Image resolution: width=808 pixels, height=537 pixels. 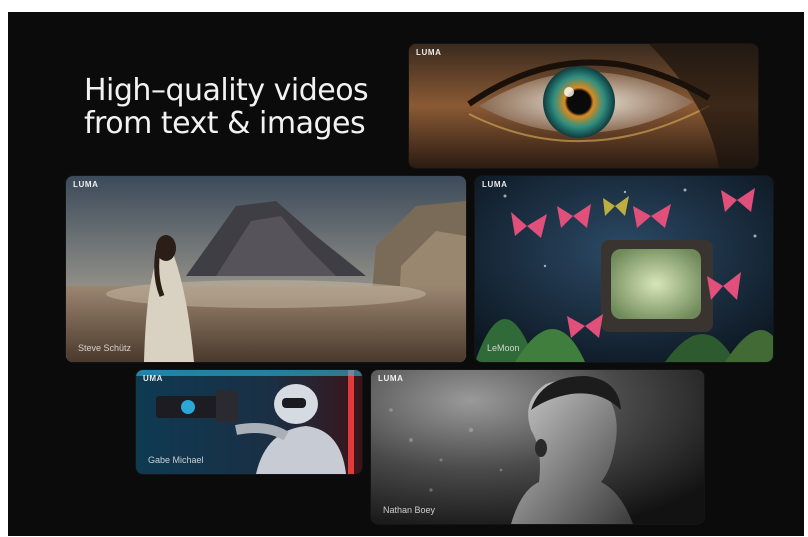 I want to click on video-card-eye: LUMA, so click(x=583, y=106).